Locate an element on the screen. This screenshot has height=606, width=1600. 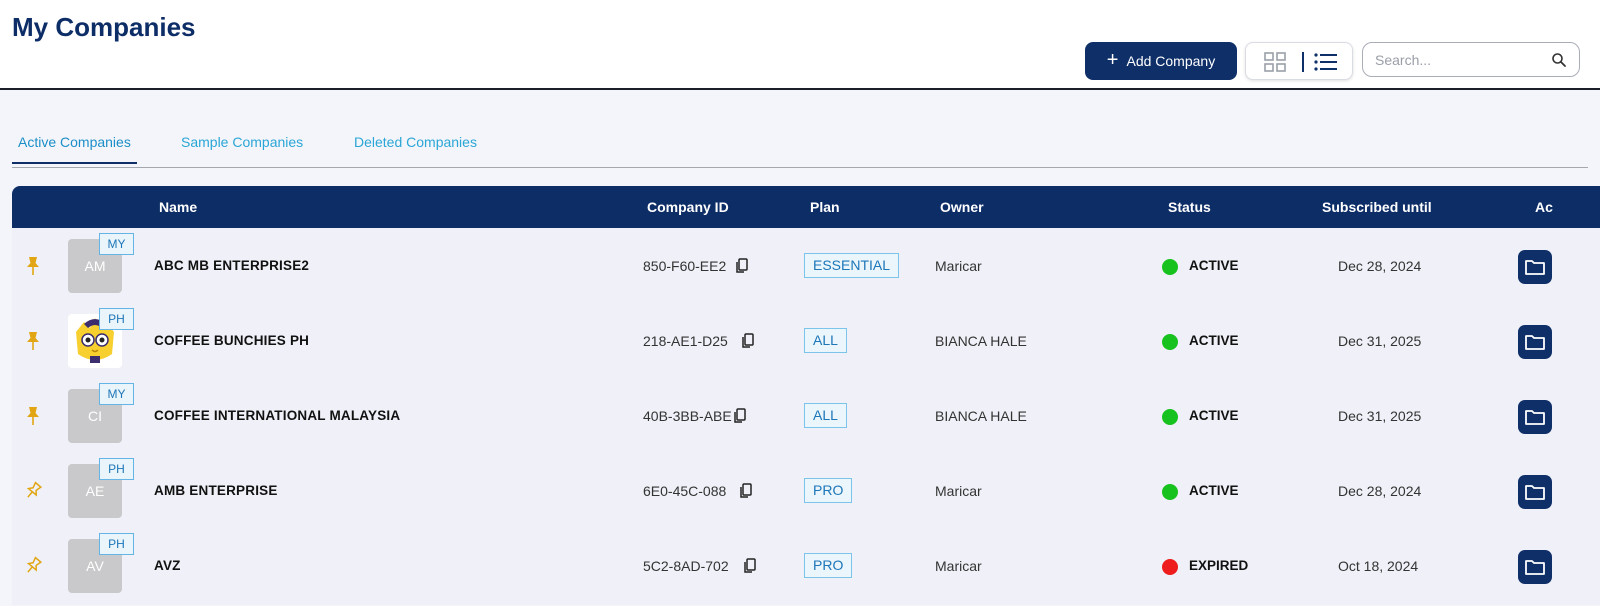
company-name: COFFEE INTERNATIONAL MALAYSIA is located at coordinates (277, 415).